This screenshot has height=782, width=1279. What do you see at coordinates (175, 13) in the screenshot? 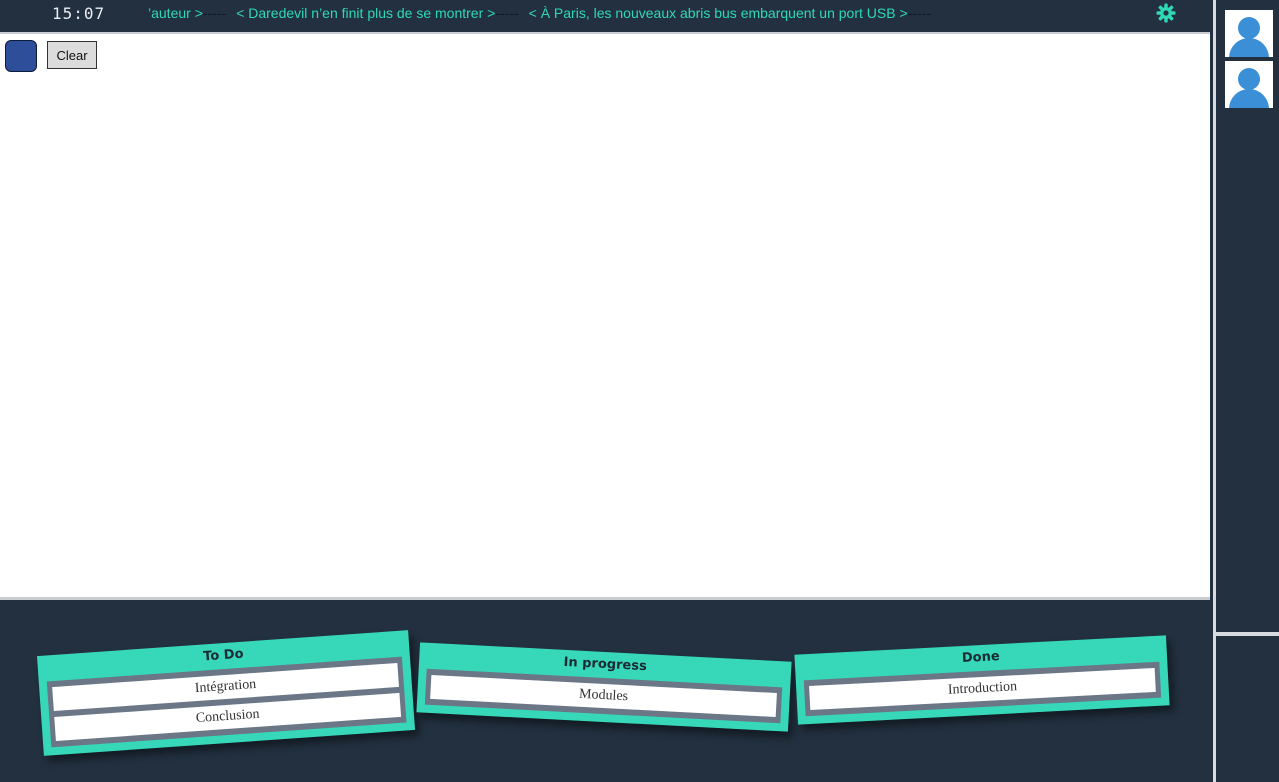
I see `ticker-item: ’auteur >` at bounding box center [175, 13].